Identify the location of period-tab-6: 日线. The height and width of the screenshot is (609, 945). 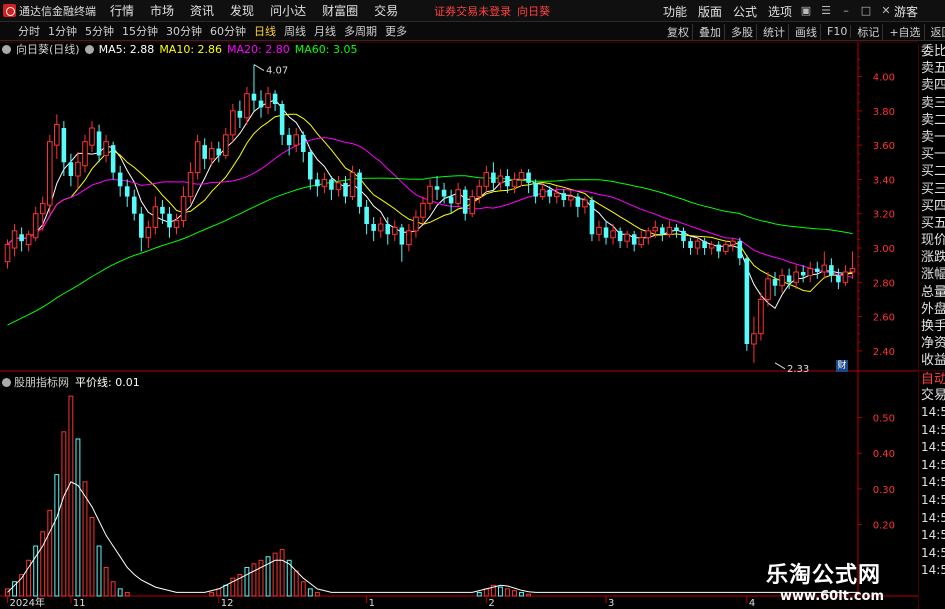
(265, 31).